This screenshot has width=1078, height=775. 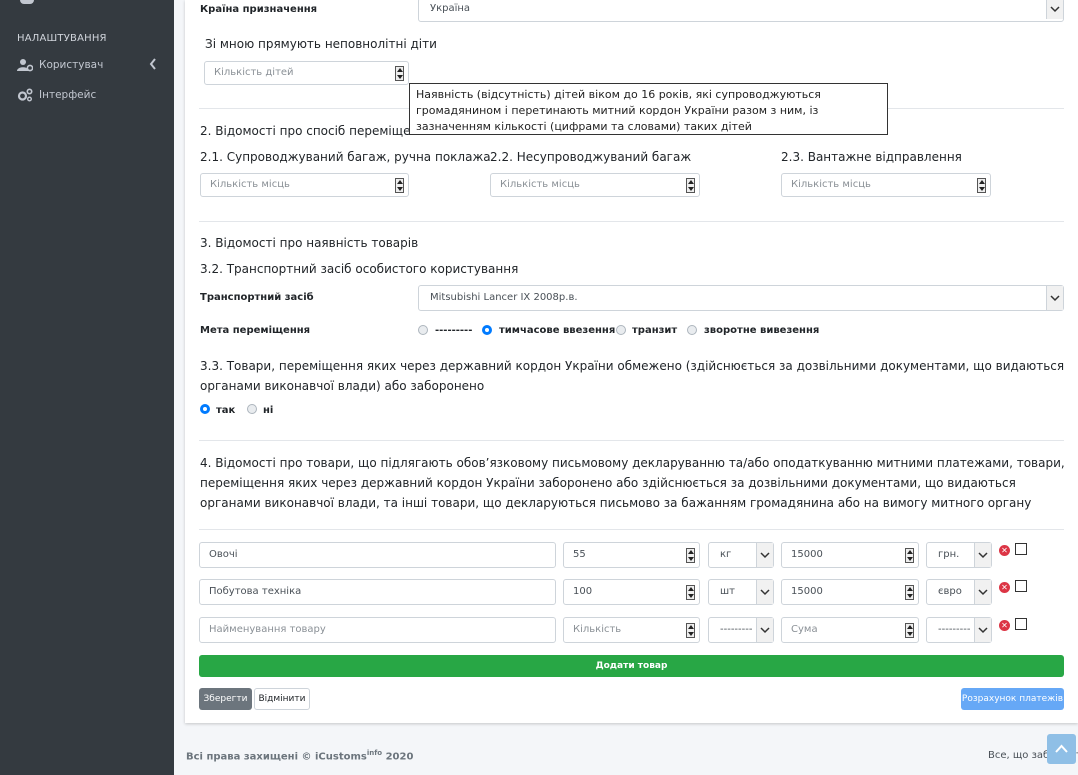 I want to click on goods-currency-select: євро, so click(x=959, y=592).